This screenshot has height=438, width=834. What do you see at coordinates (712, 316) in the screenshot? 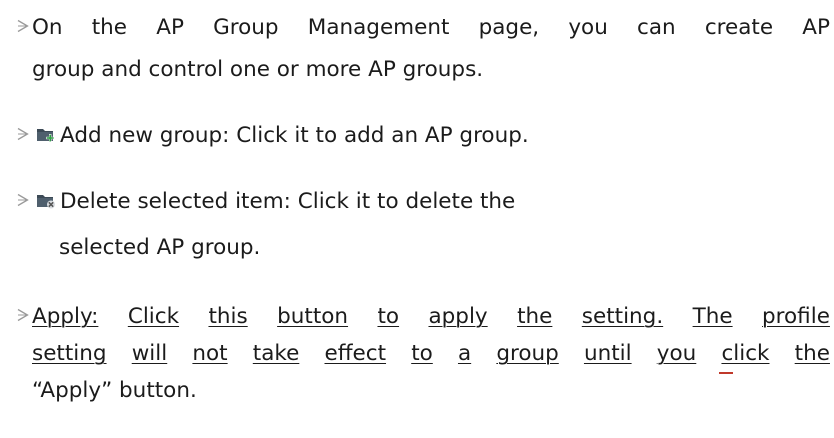
I see `word: The` at bounding box center [712, 316].